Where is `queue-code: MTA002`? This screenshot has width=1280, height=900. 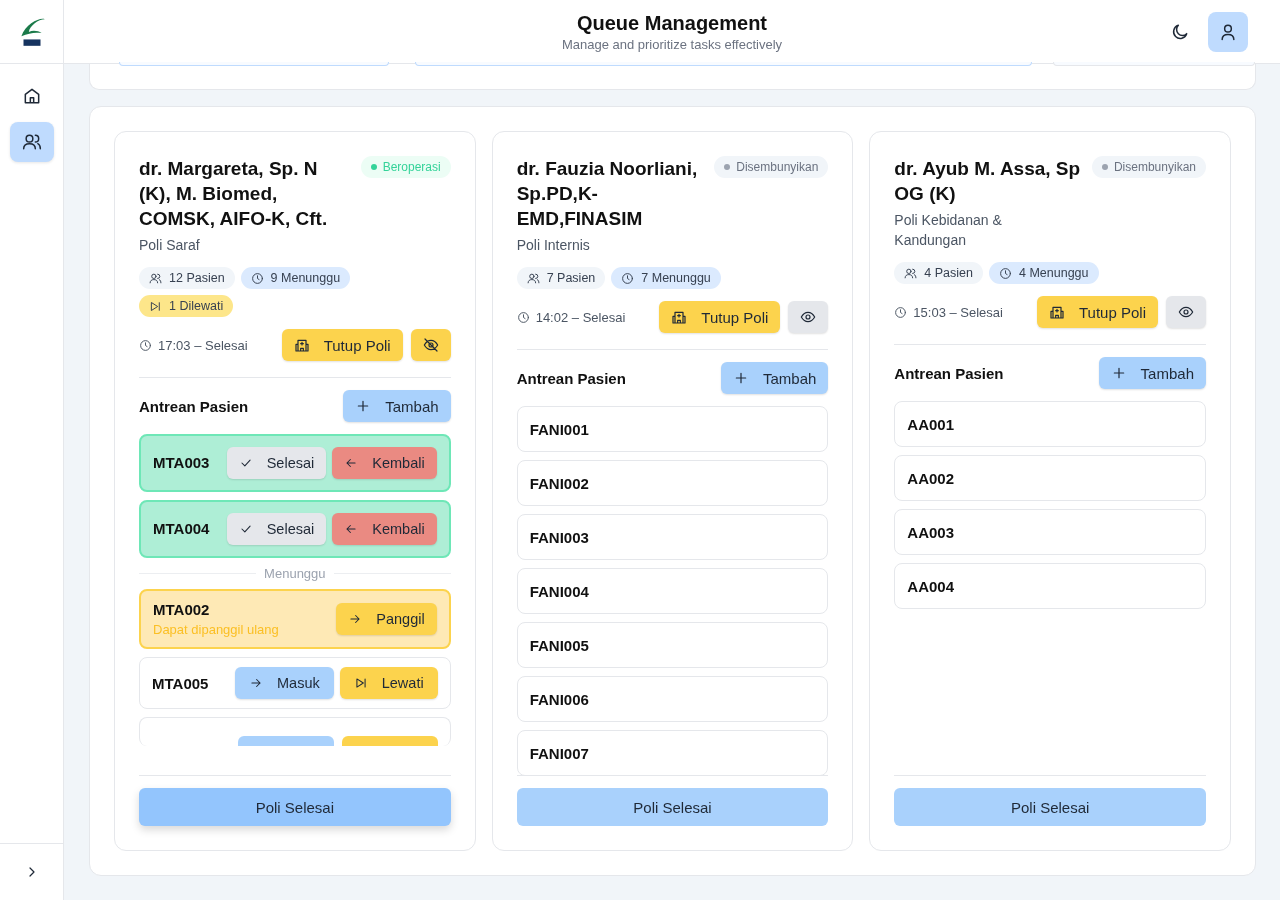
queue-code: MTA002 is located at coordinates (182, 609).